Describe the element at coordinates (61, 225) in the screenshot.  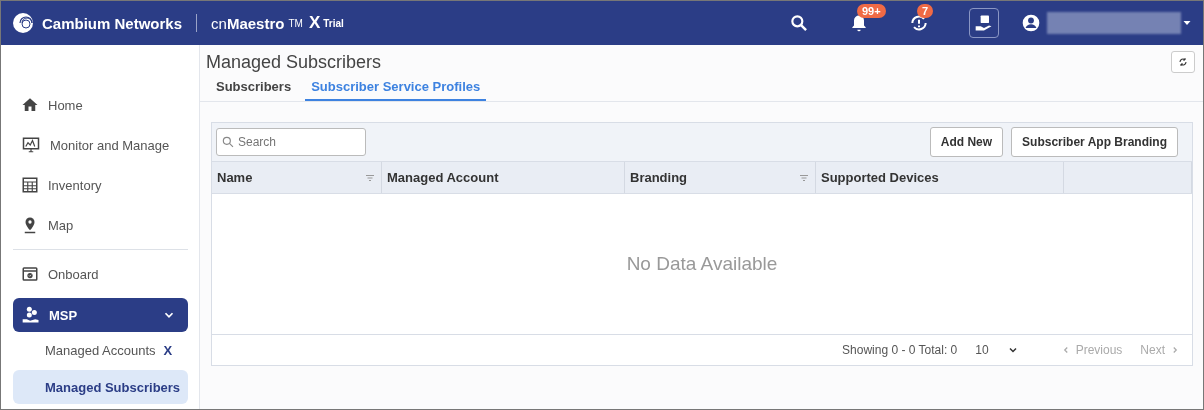
I see `nav-item: Map` at that location.